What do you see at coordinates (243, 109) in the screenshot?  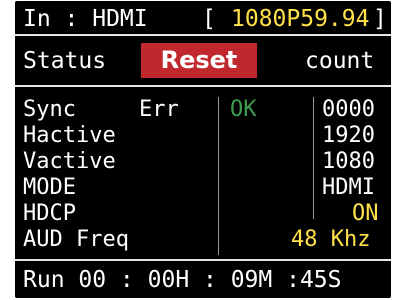 I see `row-status: OK` at bounding box center [243, 109].